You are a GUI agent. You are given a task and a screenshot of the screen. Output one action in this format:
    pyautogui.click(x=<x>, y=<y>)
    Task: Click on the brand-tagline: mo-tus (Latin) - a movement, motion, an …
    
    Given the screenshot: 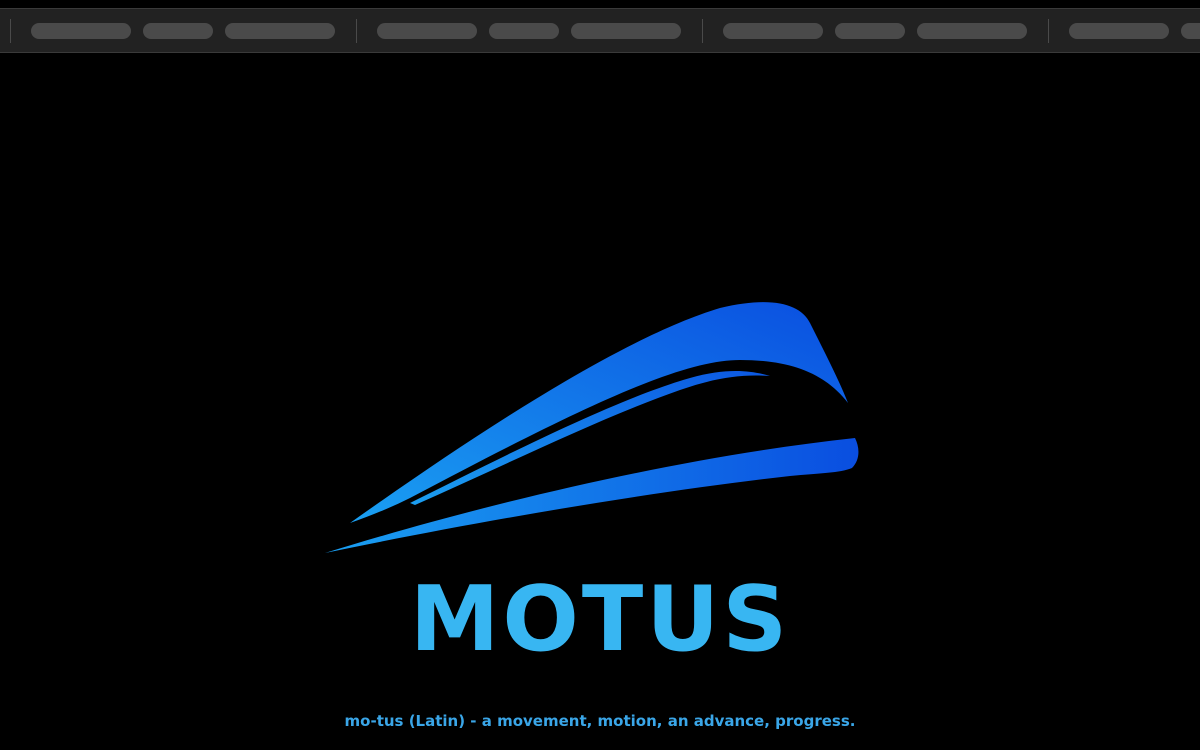 What is the action you would take?
    pyautogui.click(x=600, y=721)
    